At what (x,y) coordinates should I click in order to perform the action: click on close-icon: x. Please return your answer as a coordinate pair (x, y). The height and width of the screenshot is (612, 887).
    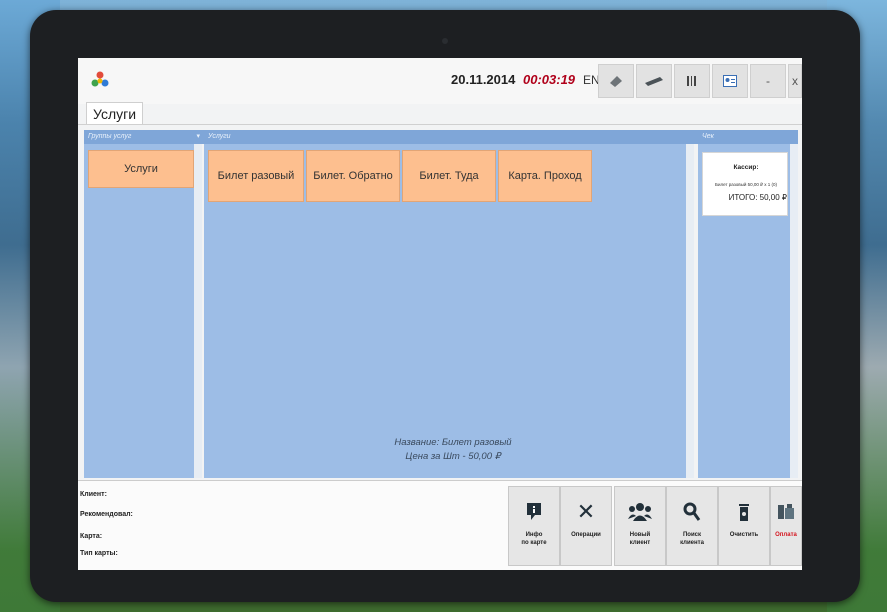
    Looking at the image, I should click on (795, 81).